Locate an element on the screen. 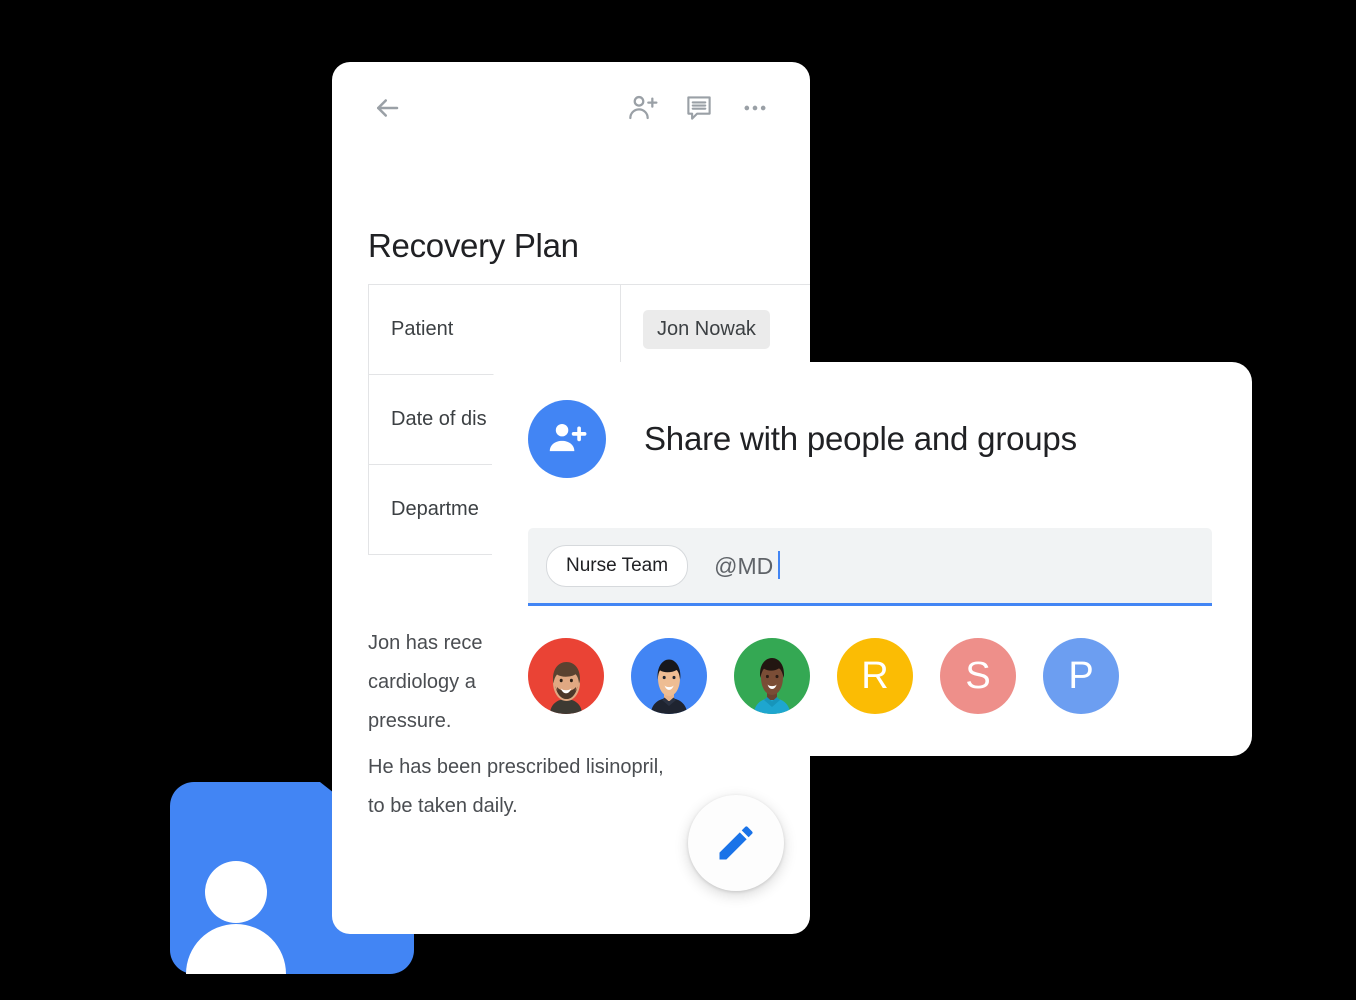 The image size is (1356, 1000). table-cell-key: Patient is located at coordinates (494, 329).